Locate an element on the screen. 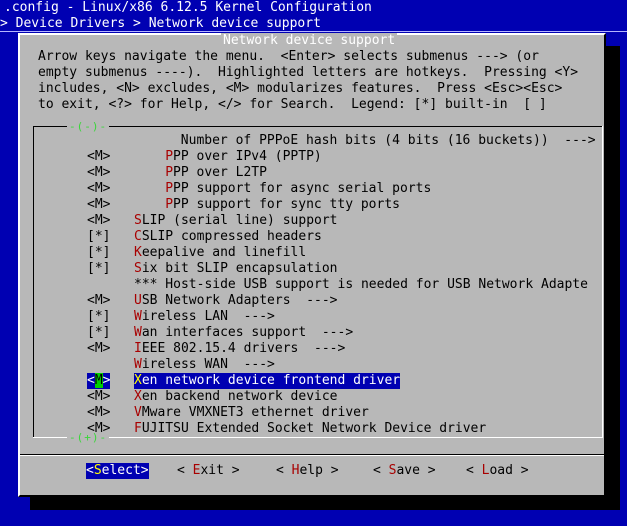  hotkey-letter: U is located at coordinates (138, 300).